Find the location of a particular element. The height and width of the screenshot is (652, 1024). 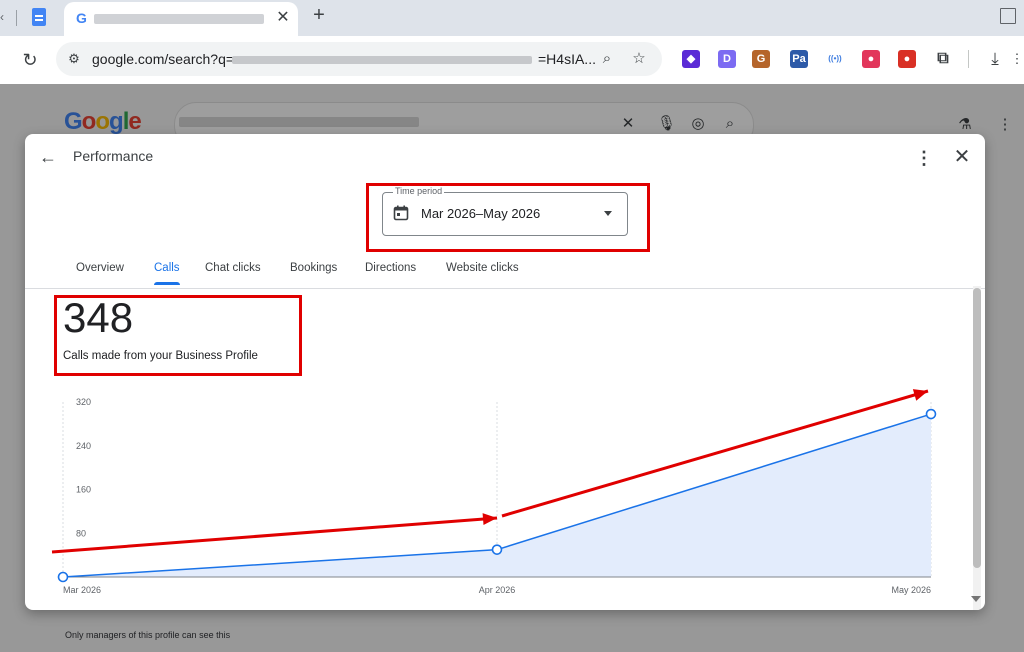

color-wheel-extension-icon: ● is located at coordinates (871, 59).